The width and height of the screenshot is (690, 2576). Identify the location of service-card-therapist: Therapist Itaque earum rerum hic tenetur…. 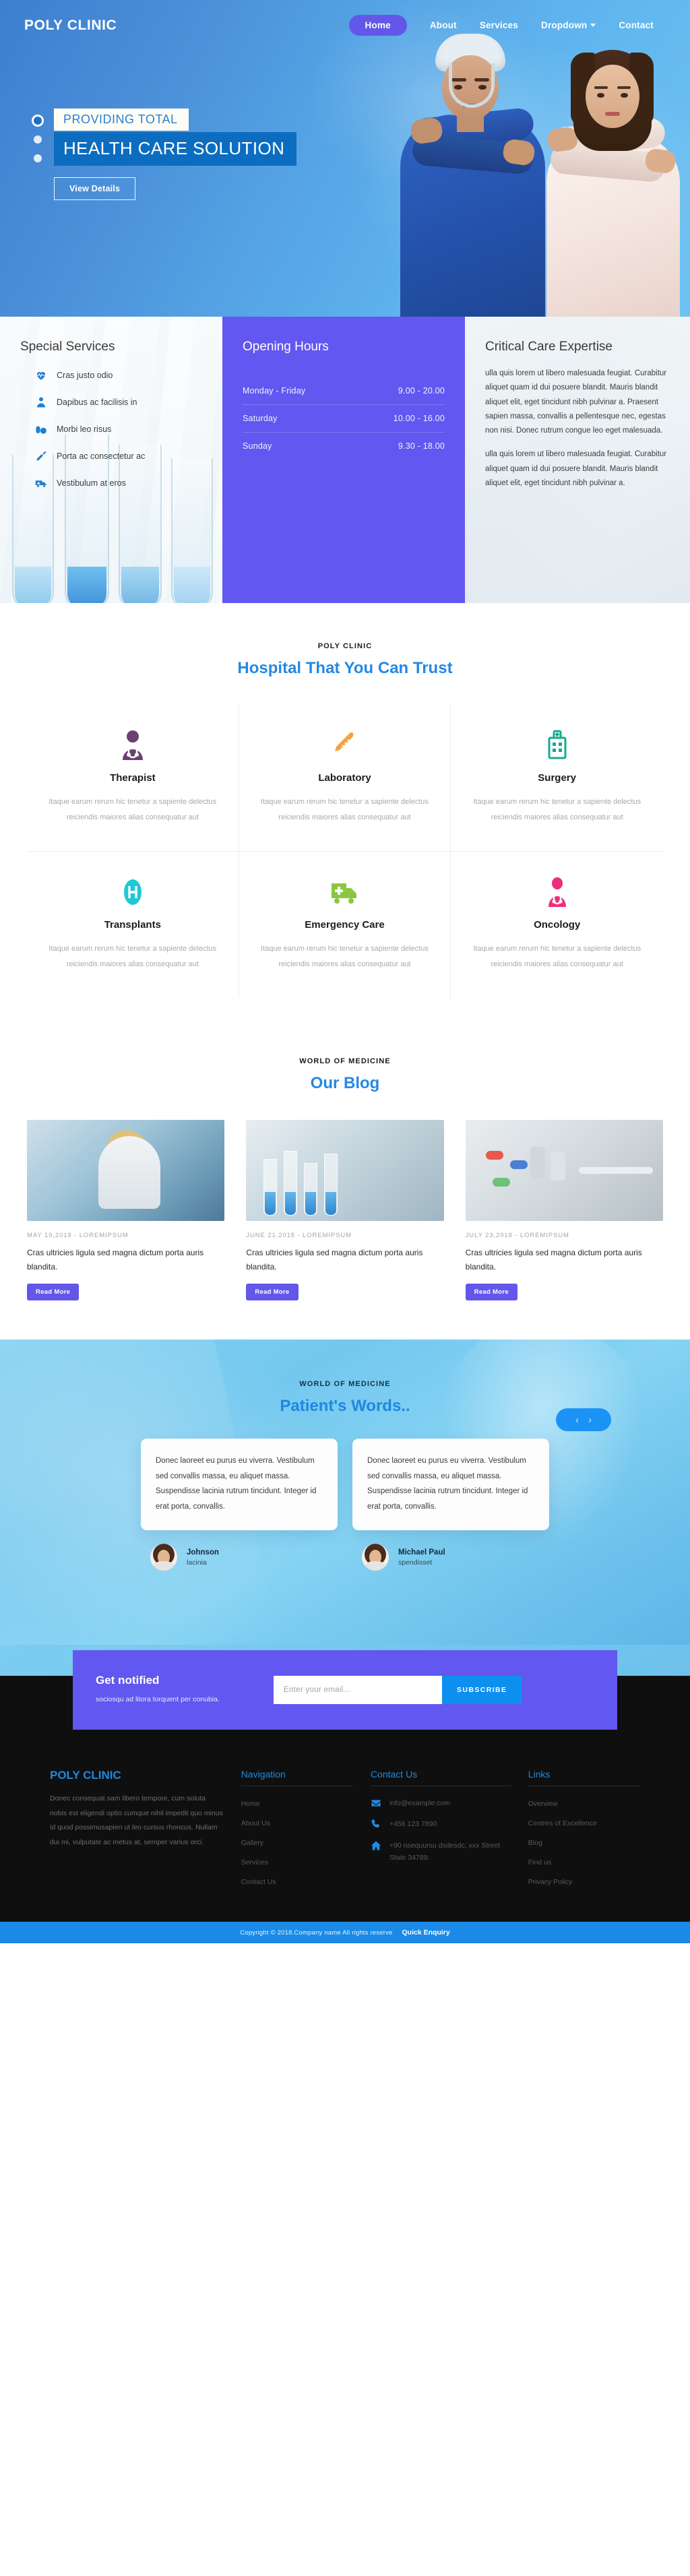
(133, 778).